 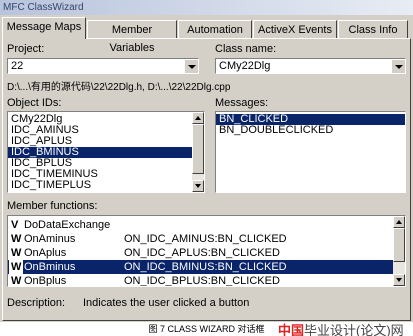 I want to click on function-mapping: ON_IDC_AMINUS:BN_CLICKED, so click(x=205, y=239).